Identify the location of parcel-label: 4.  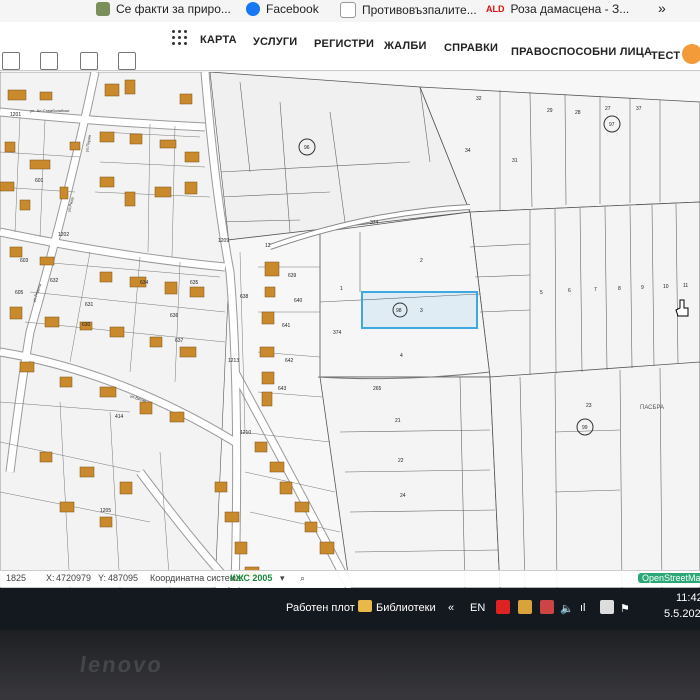
(401, 356).